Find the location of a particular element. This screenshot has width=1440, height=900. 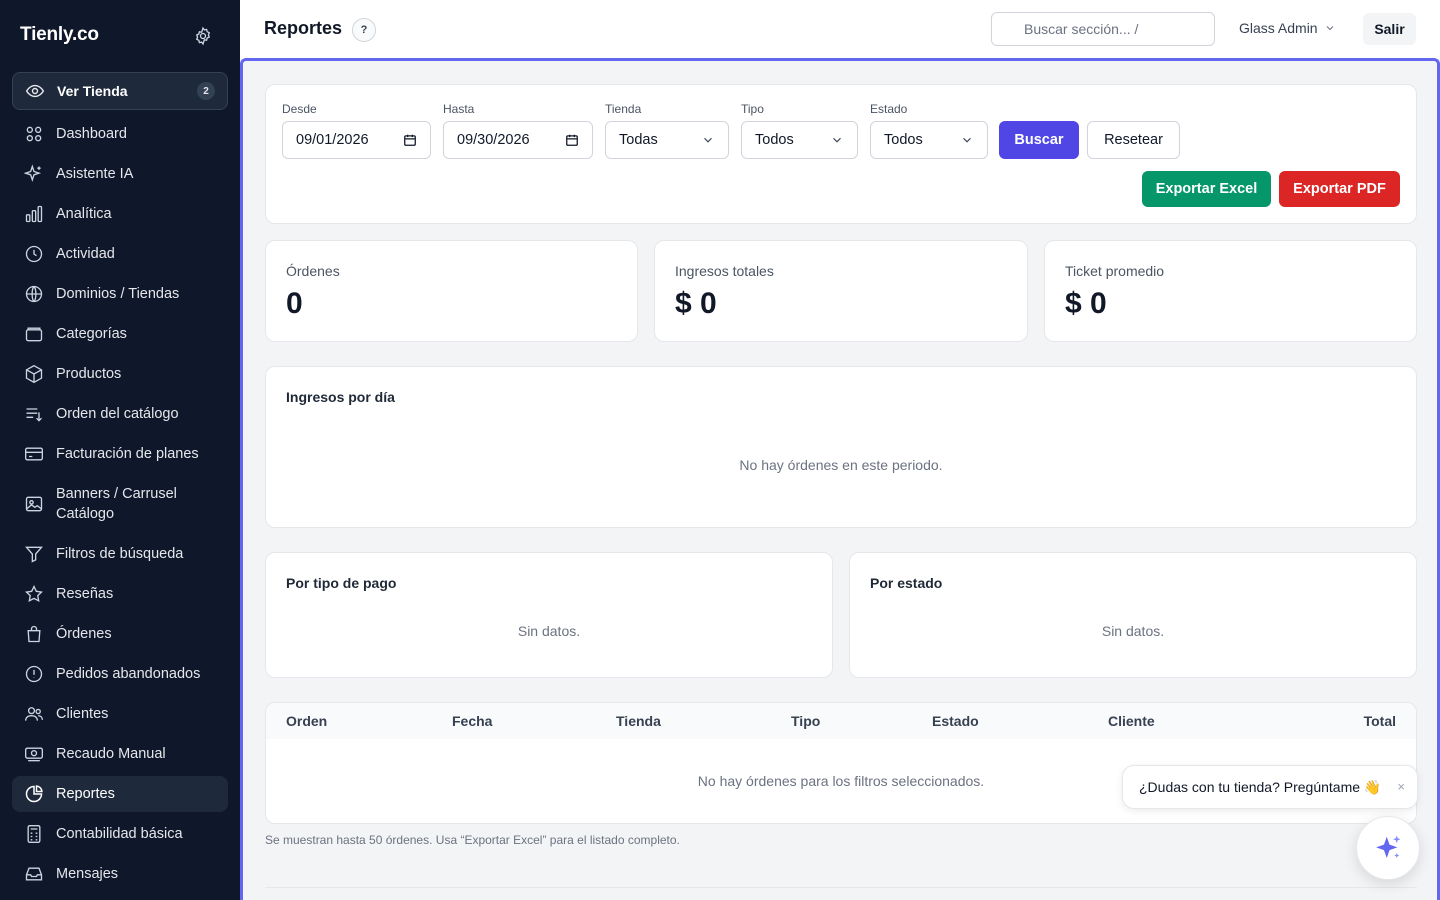

sidebar-item-label: Mensajes is located at coordinates (87, 874).